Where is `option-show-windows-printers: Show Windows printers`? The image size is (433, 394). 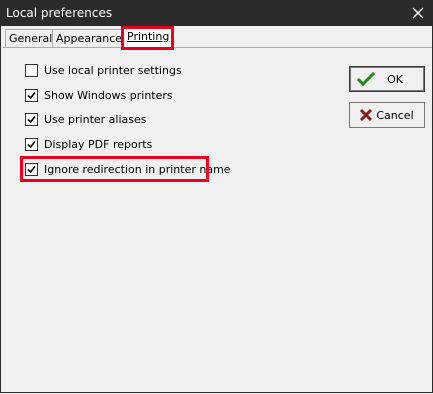 option-show-windows-printers: Show Windows printers is located at coordinates (99, 95).